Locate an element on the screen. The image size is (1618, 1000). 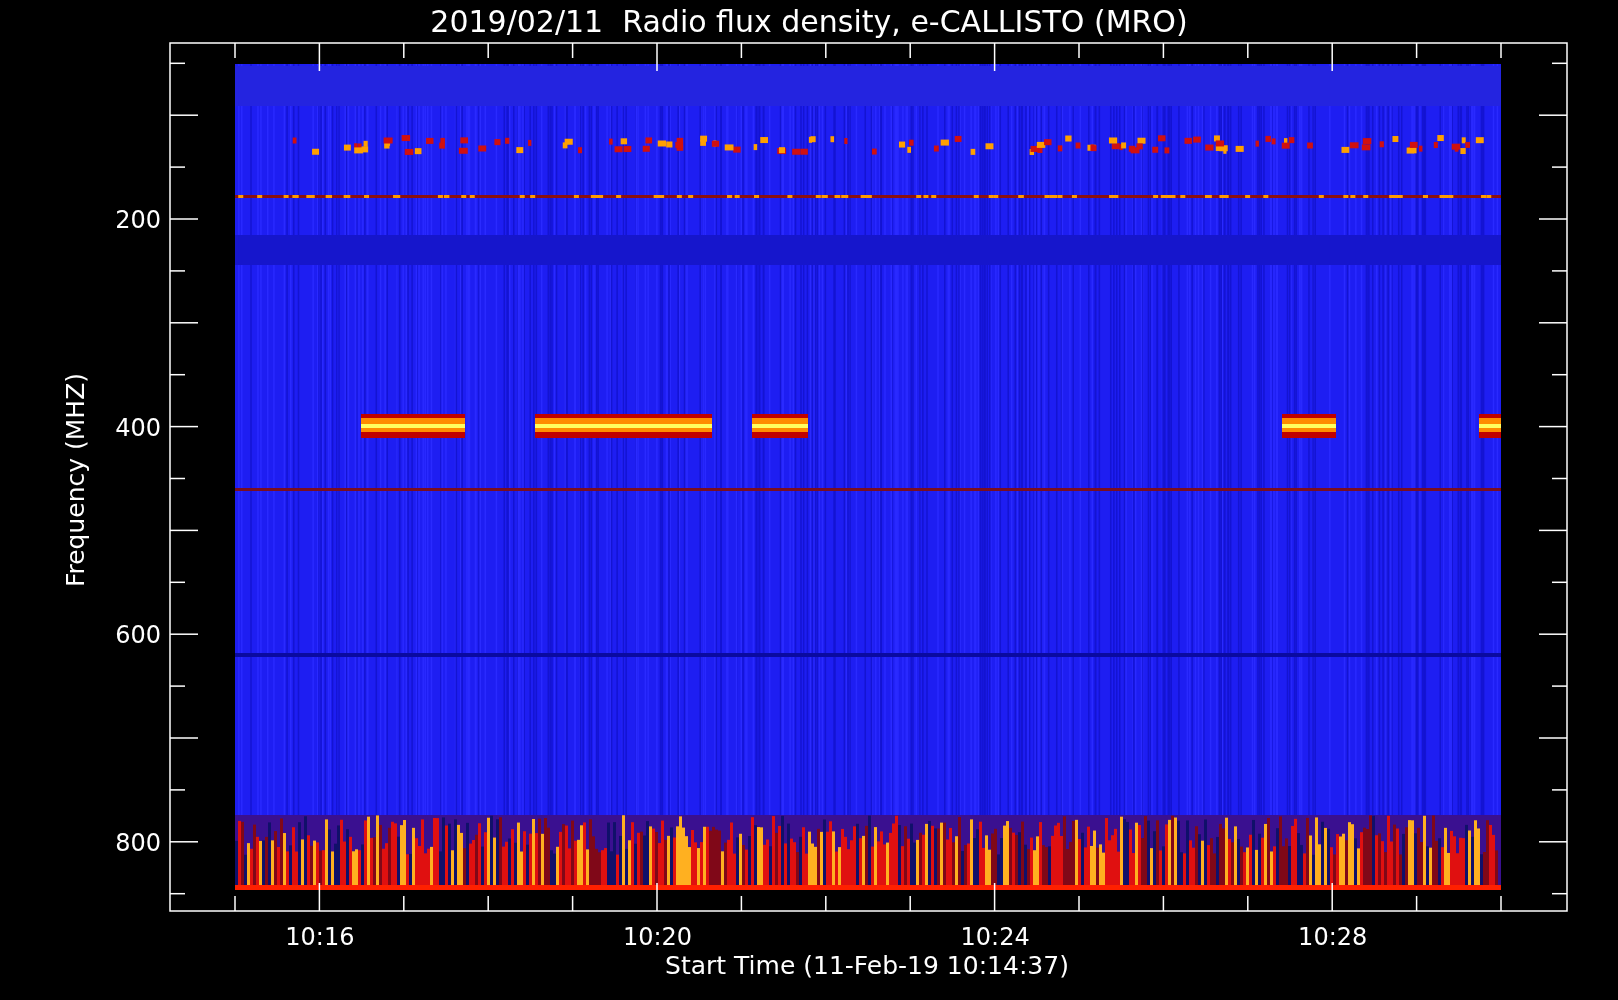
y-tick-label: 400 is located at coordinates (138, 427).